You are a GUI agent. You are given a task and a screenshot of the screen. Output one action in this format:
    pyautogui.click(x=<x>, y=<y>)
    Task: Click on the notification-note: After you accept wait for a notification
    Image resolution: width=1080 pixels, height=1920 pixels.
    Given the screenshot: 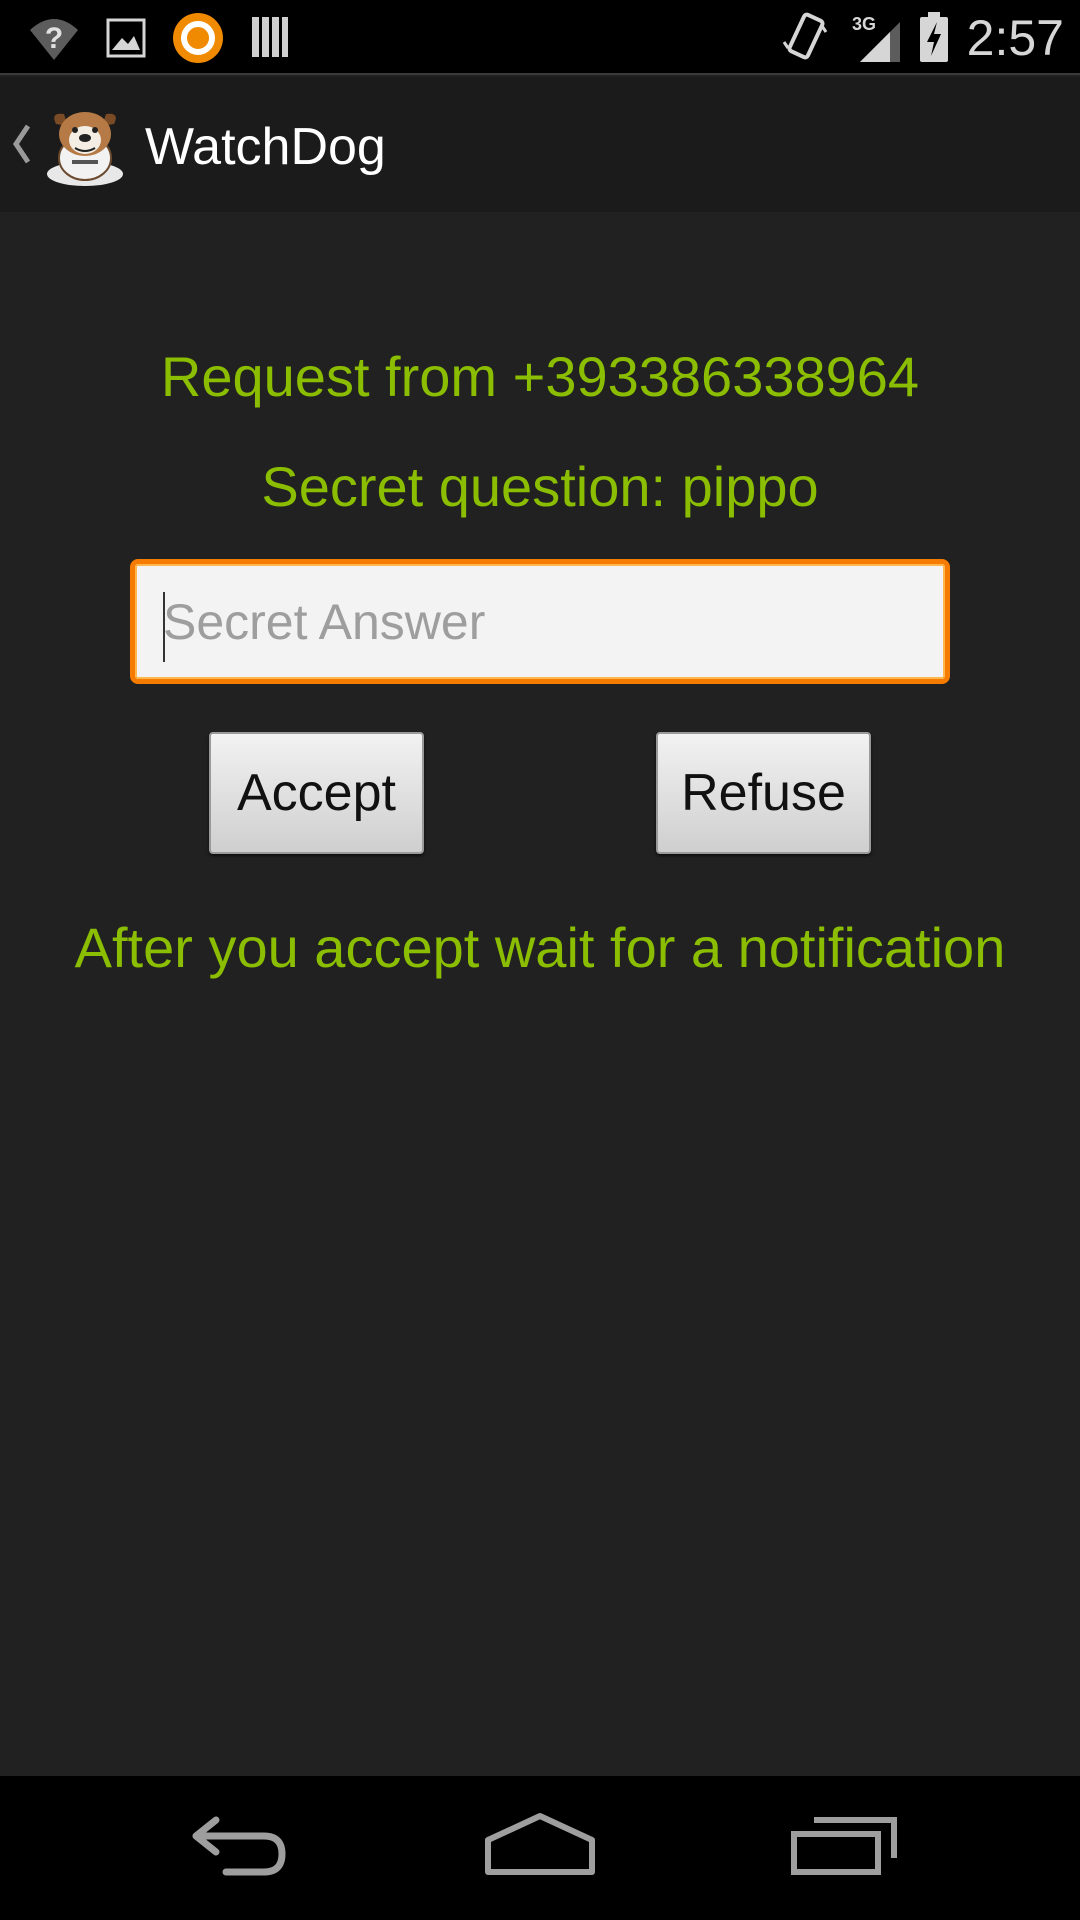 What is the action you would take?
    pyautogui.click(x=540, y=947)
    